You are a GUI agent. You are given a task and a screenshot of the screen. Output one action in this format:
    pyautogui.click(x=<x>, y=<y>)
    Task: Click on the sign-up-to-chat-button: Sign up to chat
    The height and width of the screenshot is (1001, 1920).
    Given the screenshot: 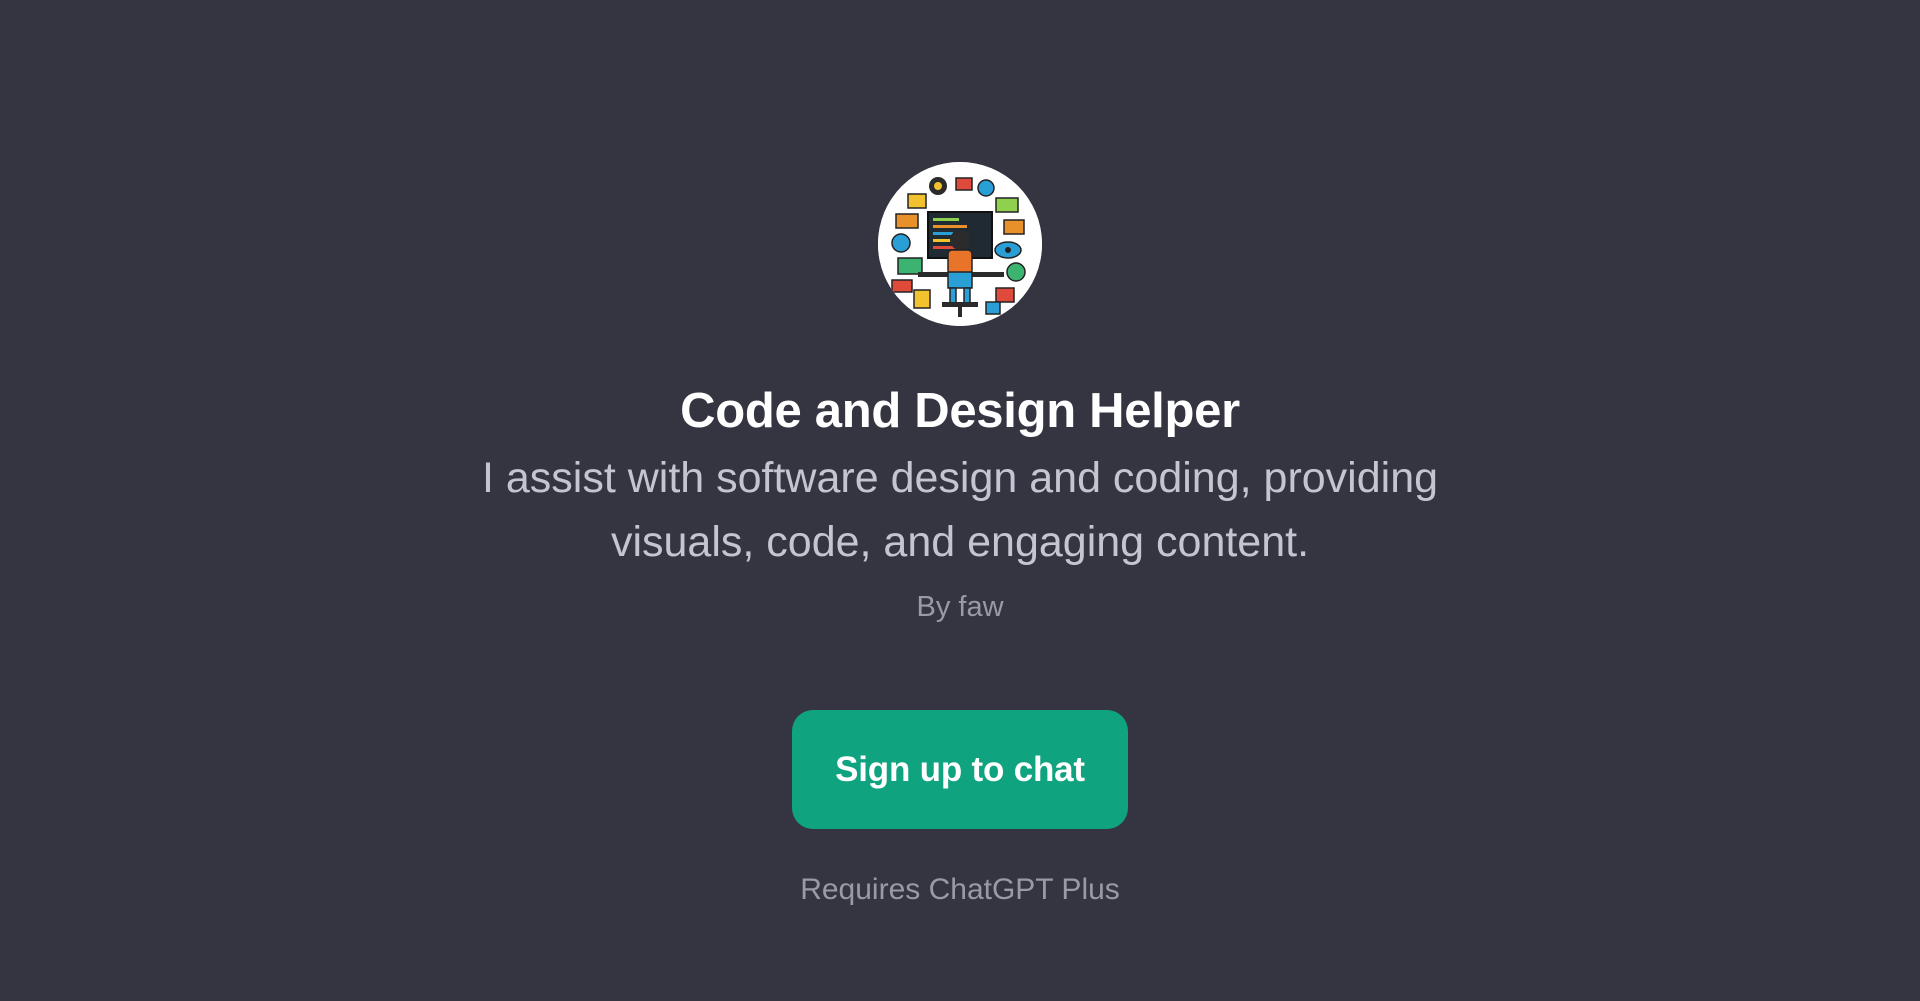 What is the action you would take?
    pyautogui.click(x=960, y=769)
    